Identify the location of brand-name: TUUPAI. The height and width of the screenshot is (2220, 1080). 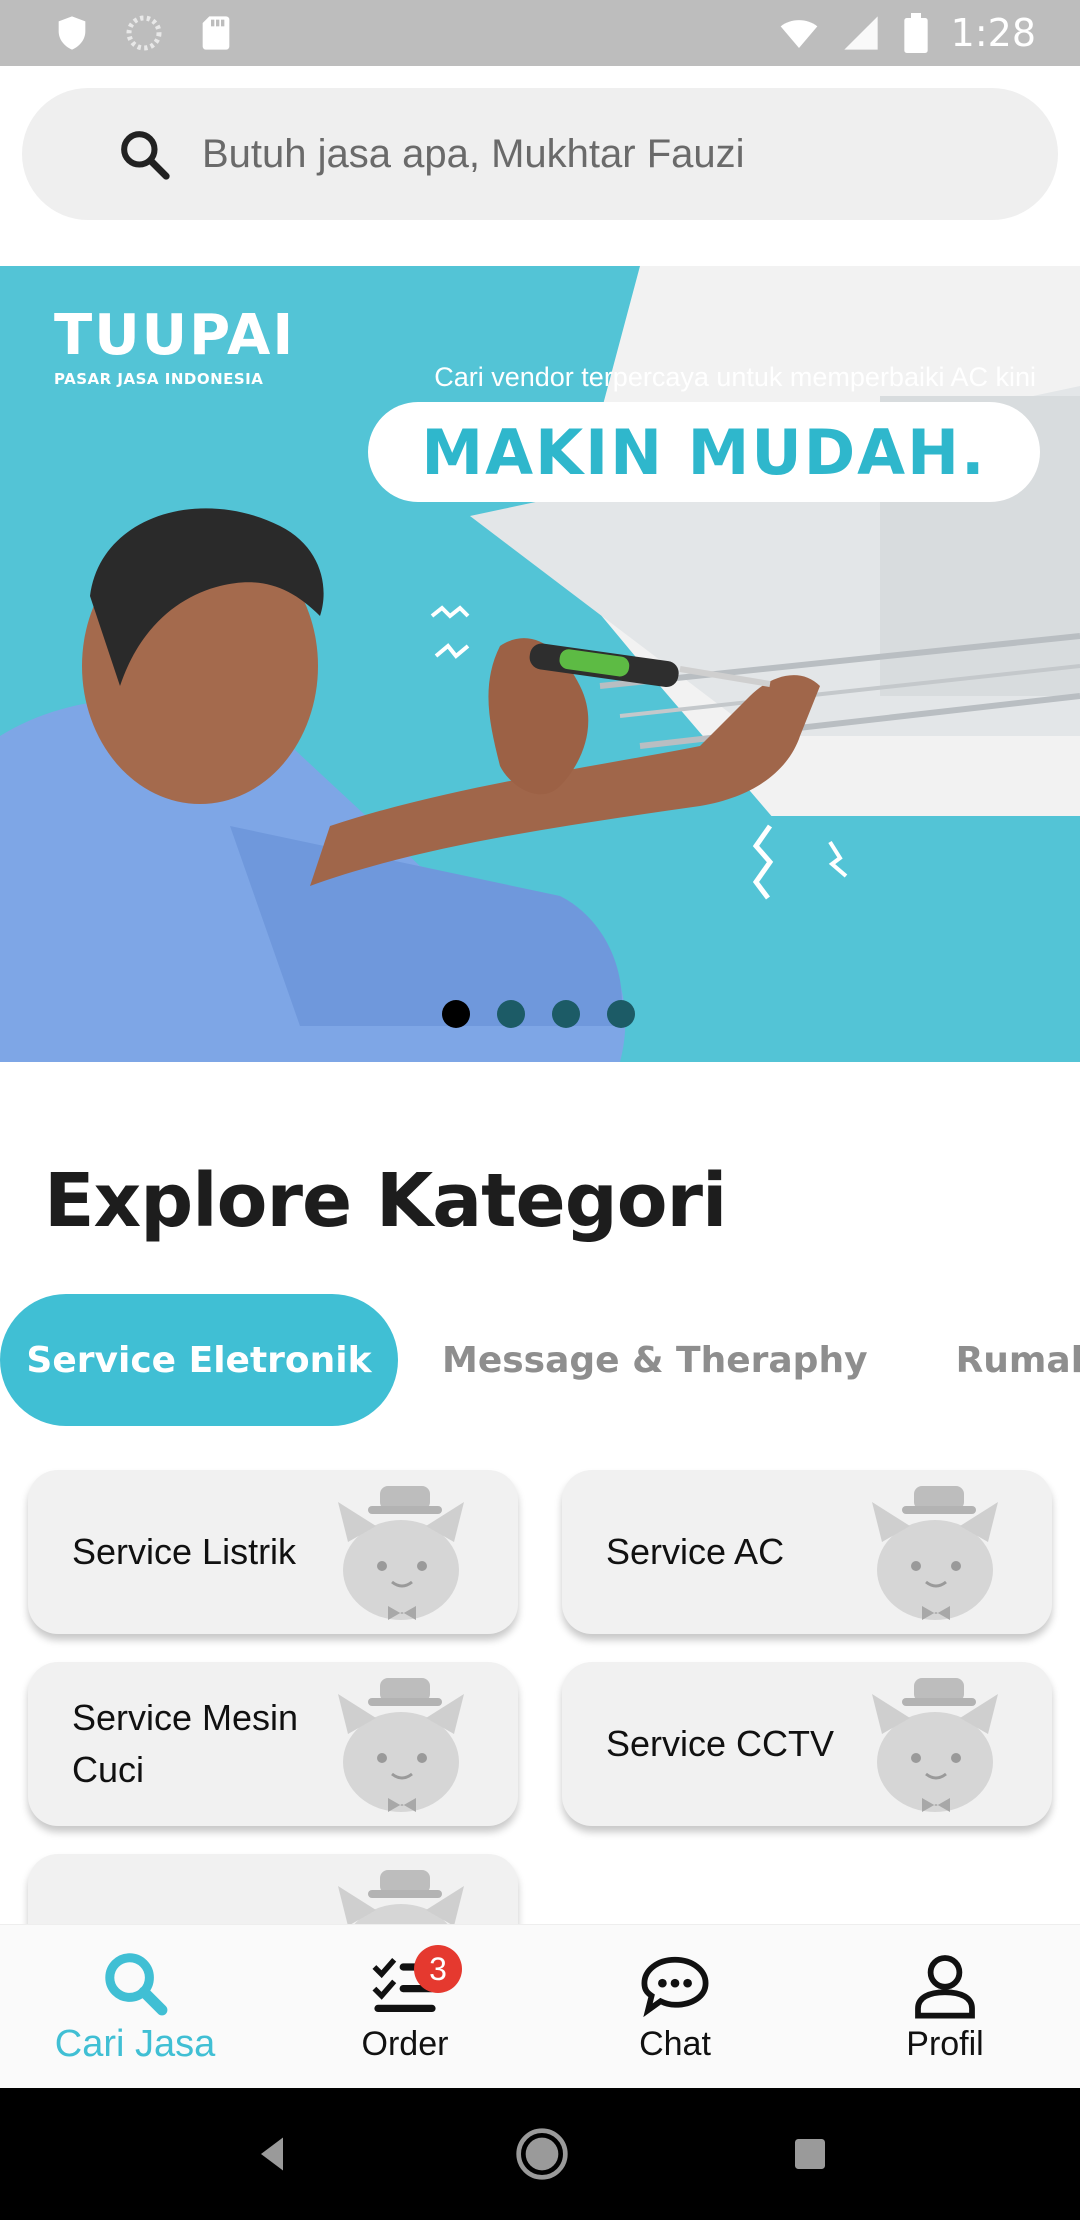
(175, 335).